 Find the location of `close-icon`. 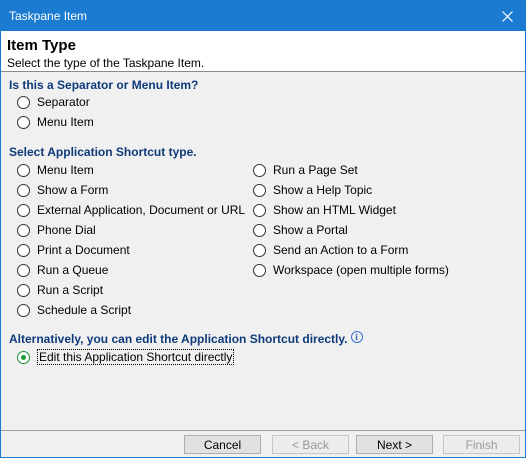

close-icon is located at coordinates (507, 16).